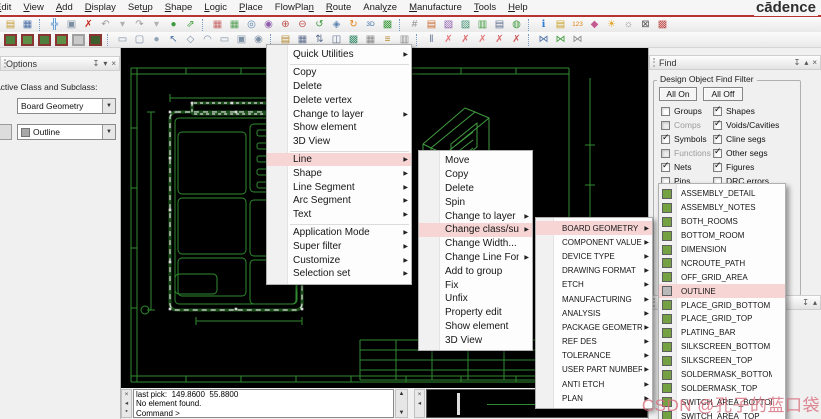 The height and width of the screenshot is (419, 821). What do you see at coordinates (339, 142) in the screenshot?
I see `menu-item: 3D View` at bounding box center [339, 142].